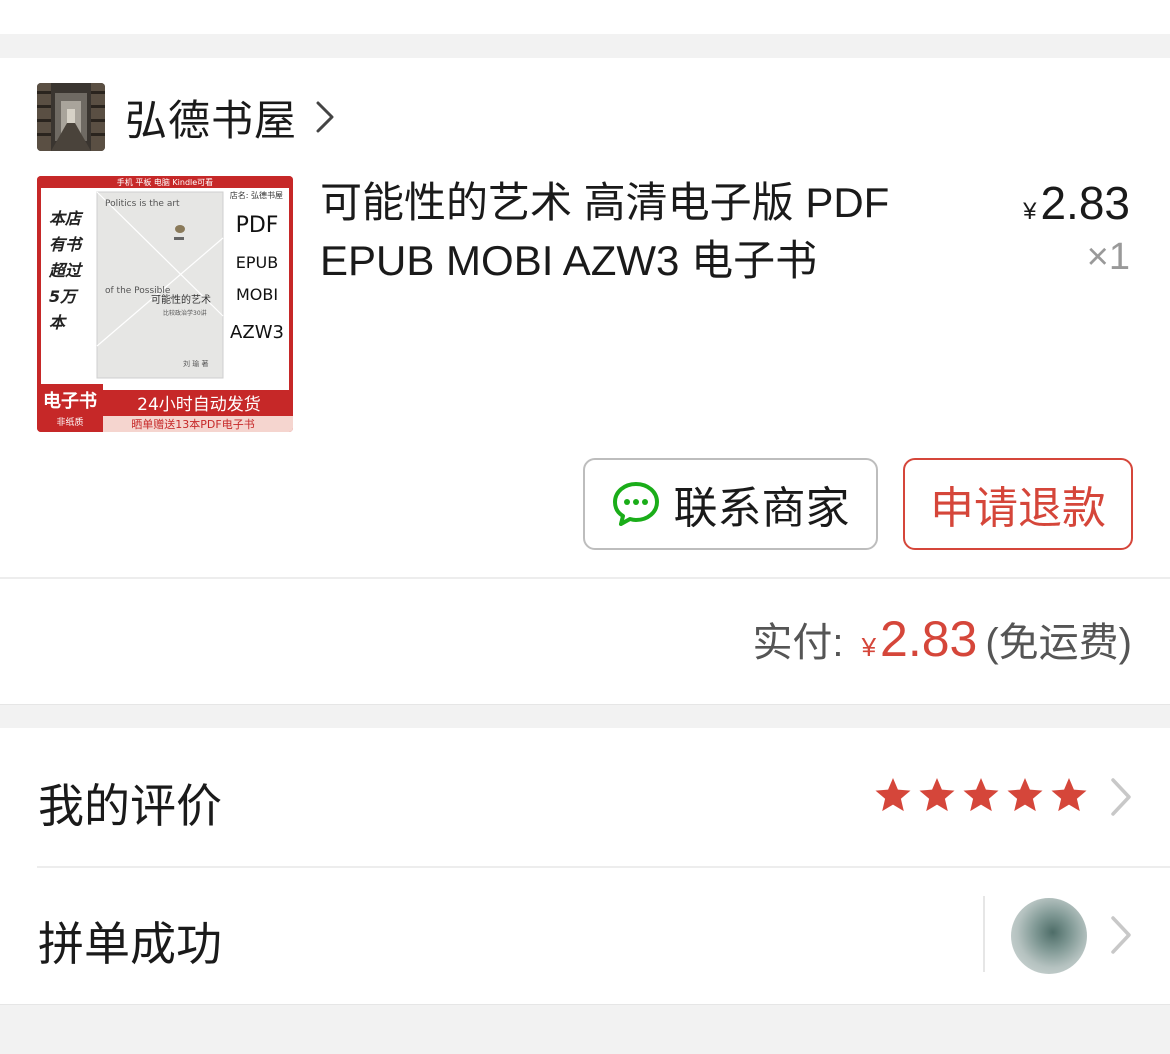 Image resolution: width=1170 pixels, height=1054 pixels. What do you see at coordinates (69, 422) in the screenshot?
I see `thumb-badge-sub: 非纸质` at bounding box center [69, 422].